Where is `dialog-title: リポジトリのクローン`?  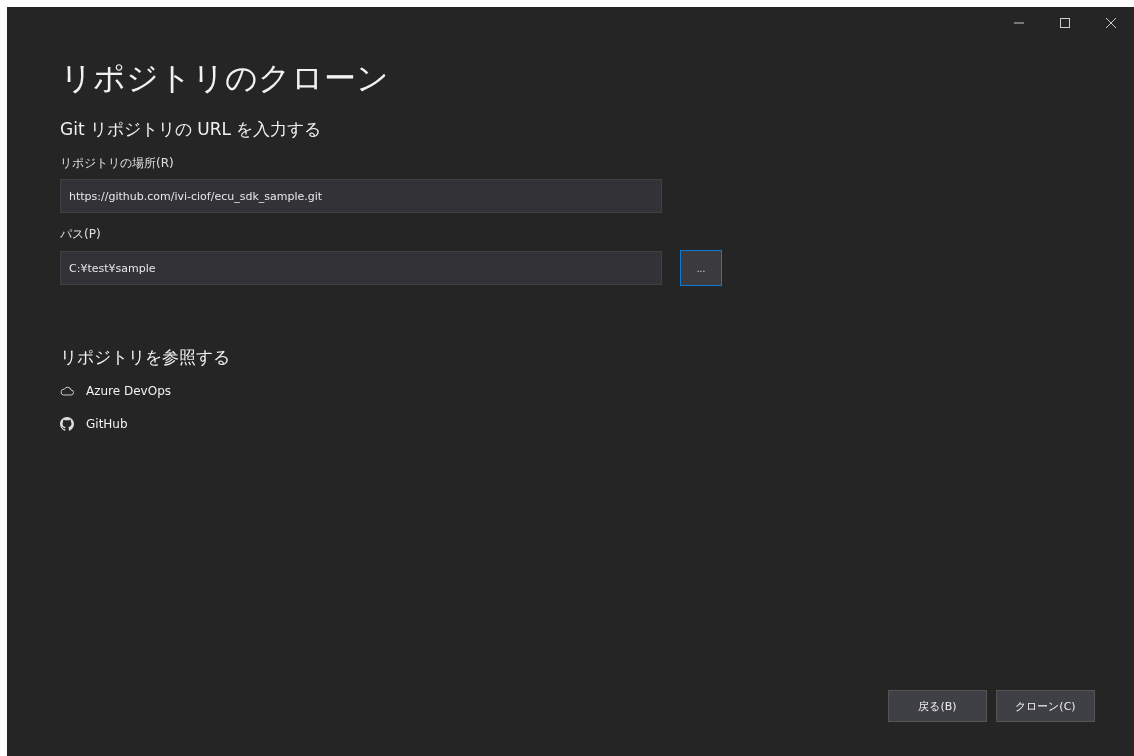
dialog-title: リポジトリのクローン is located at coordinates (225, 78).